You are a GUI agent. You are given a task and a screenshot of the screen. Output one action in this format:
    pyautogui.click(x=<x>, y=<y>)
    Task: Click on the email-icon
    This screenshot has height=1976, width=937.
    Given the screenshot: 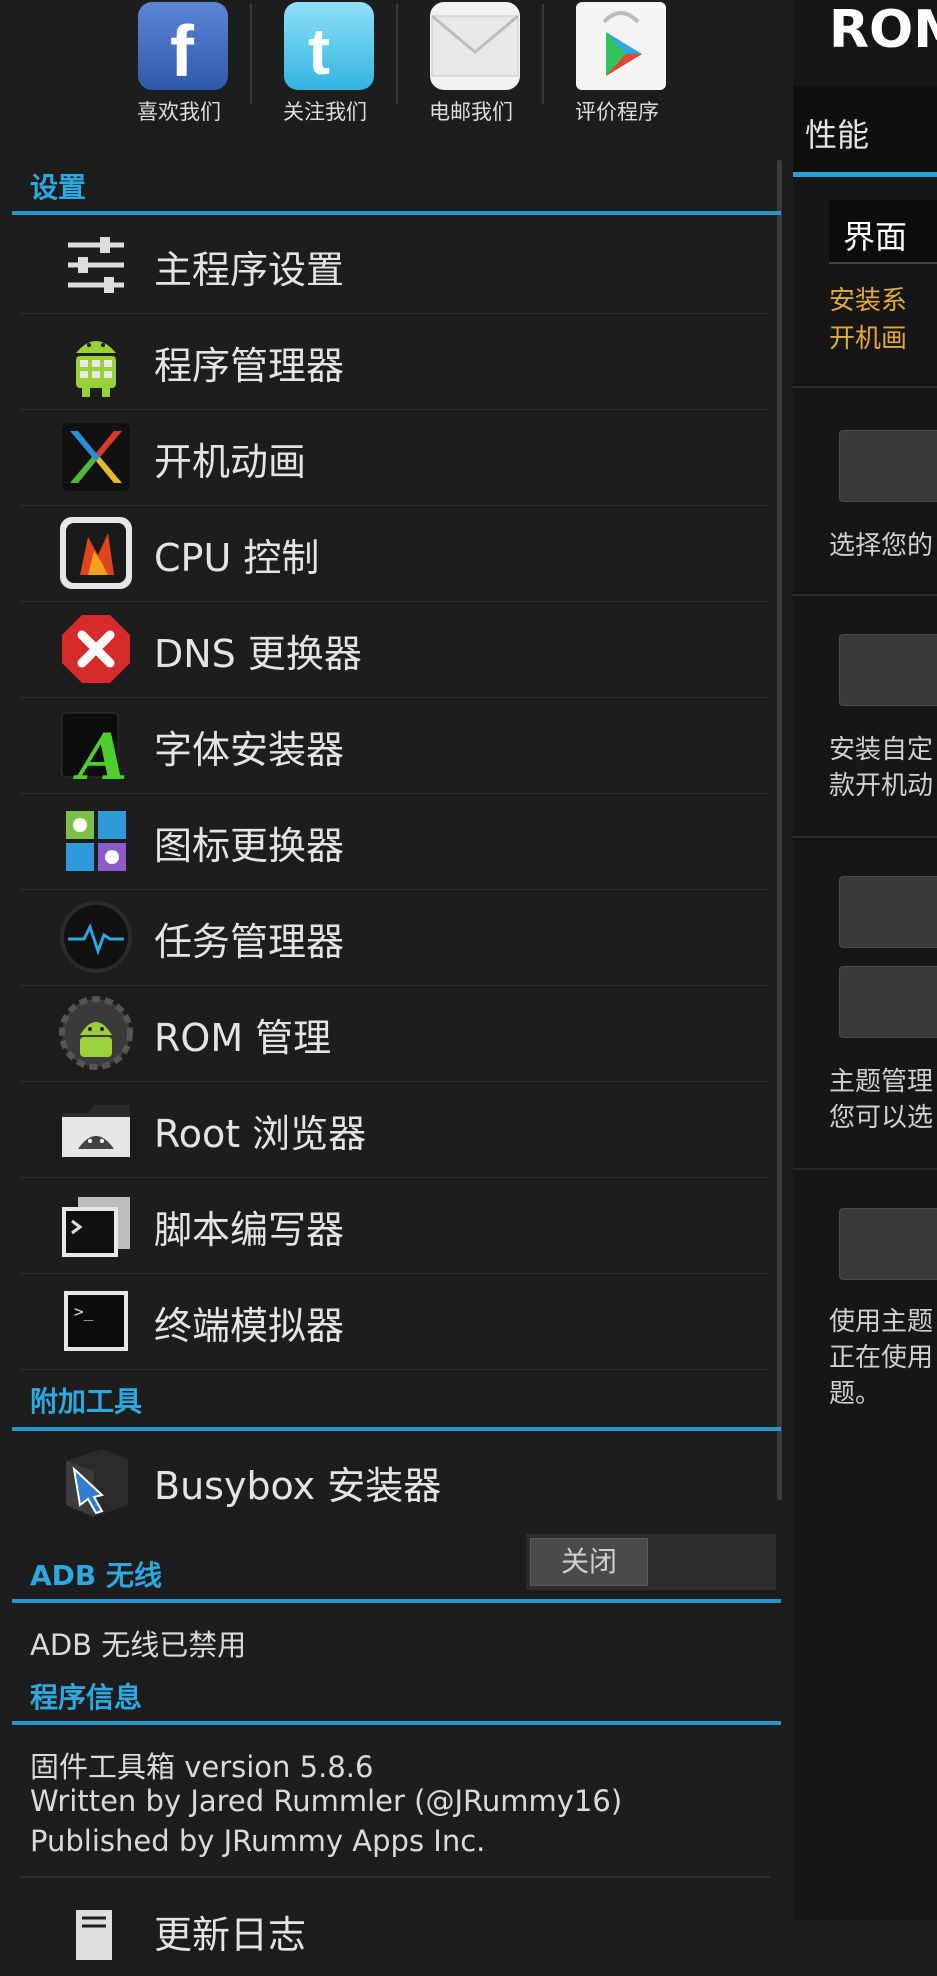 What is the action you would take?
    pyautogui.click(x=475, y=46)
    